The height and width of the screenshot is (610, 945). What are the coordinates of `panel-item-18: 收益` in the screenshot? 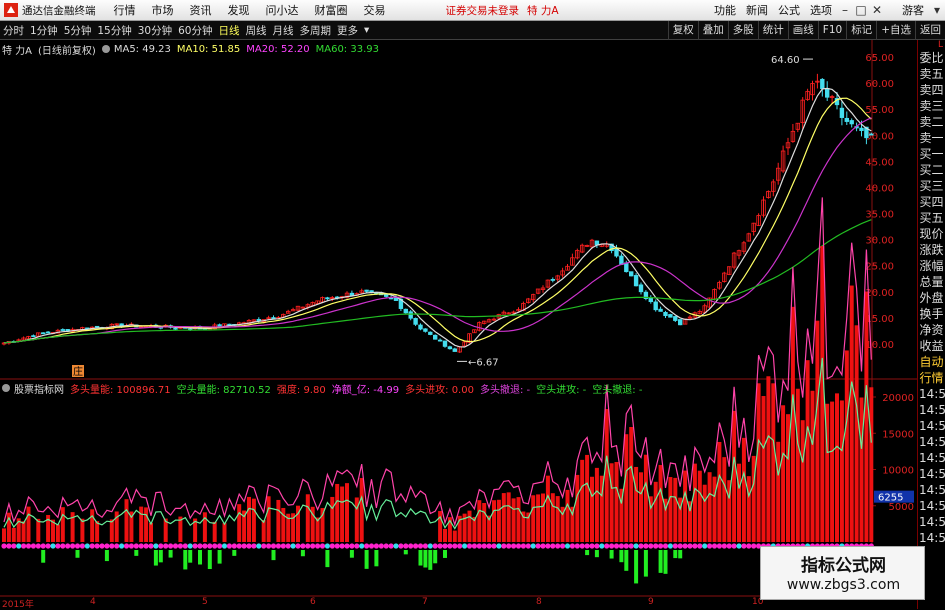 It's located at (931, 346).